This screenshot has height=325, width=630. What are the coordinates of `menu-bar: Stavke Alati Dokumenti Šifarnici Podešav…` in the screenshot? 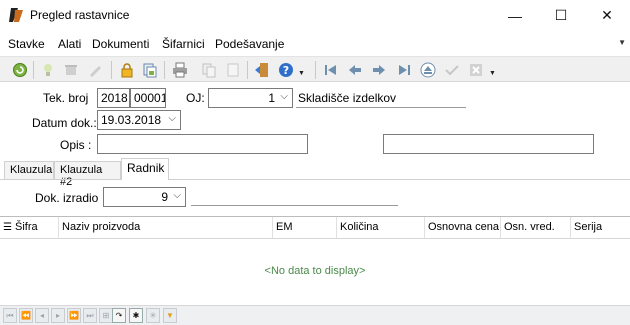 It's located at (315, 44).